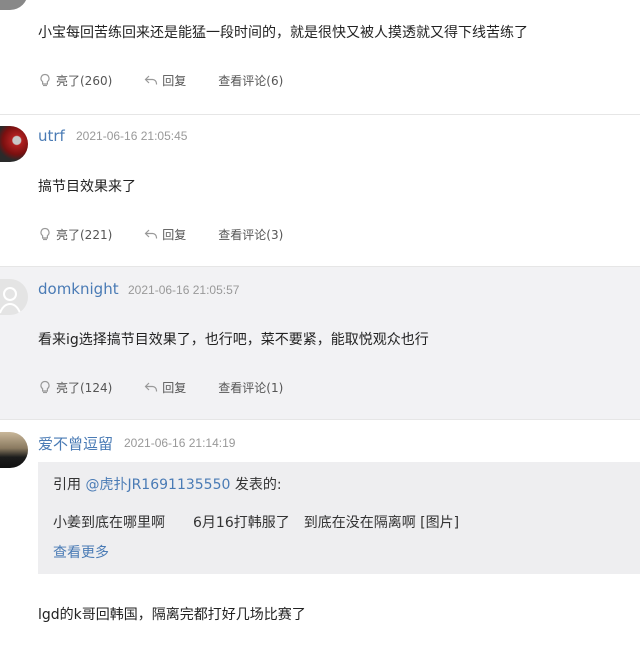  I want to click on comment-timestamp: 2021-06-16 21:05:45, so click(132, 136).